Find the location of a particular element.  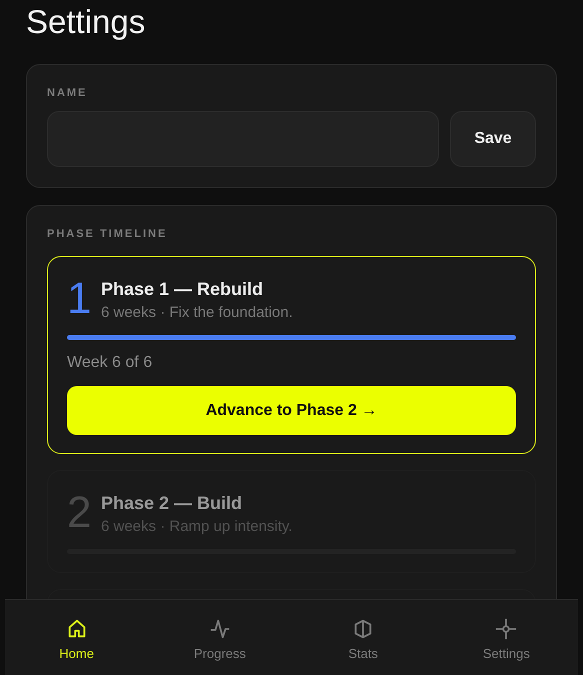

phase-number: 1 is located at coordinates (79, 299).